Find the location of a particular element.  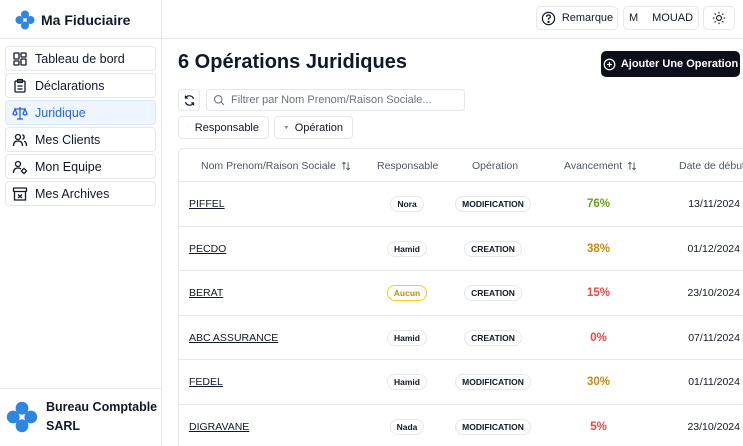

column-header-date: Date de début is located at coordinates (711, 165).